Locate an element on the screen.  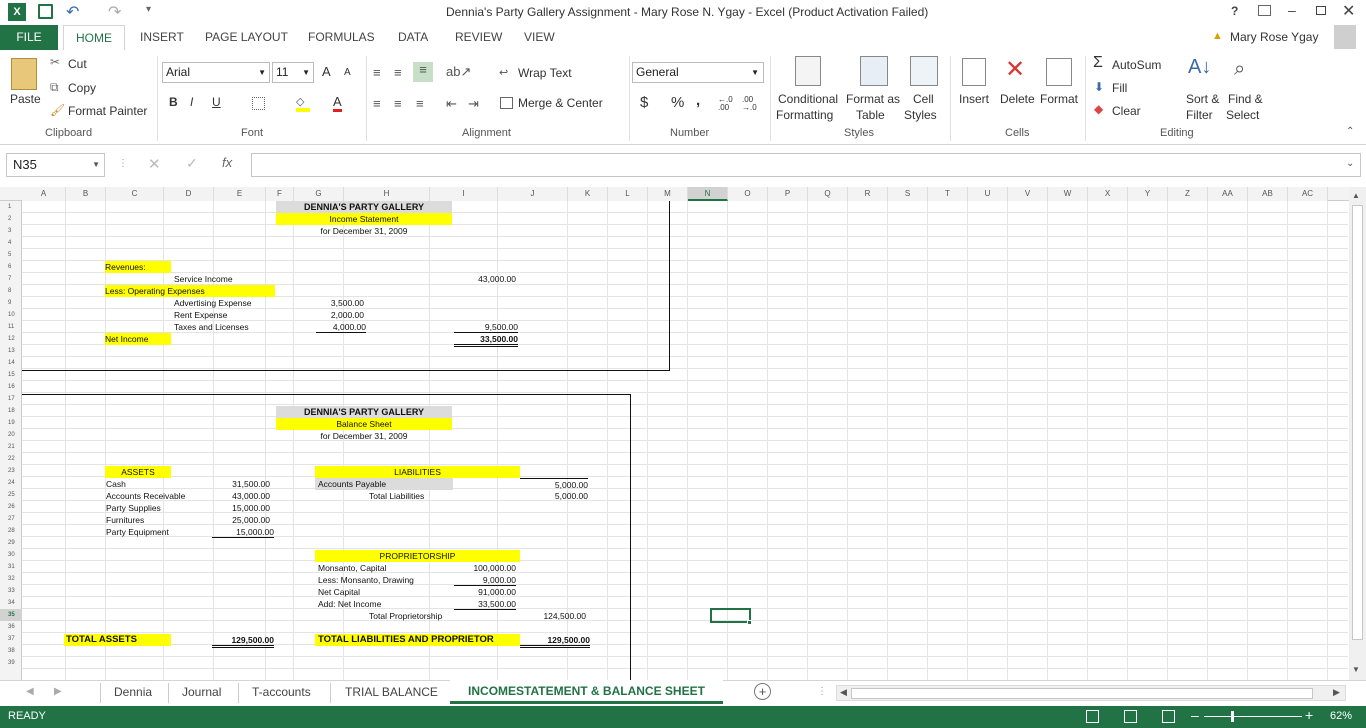
capital-label: Monsanto, Capital is located at coordinates (352, 568).